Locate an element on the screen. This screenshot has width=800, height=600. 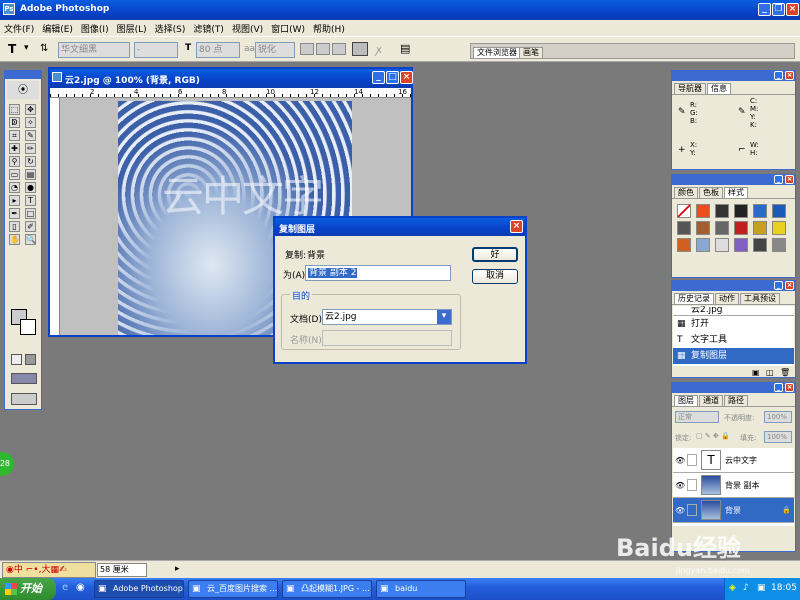
ime-bar: ◉中 ⌐•,大▦✍ is located at coordinates (49, 570).